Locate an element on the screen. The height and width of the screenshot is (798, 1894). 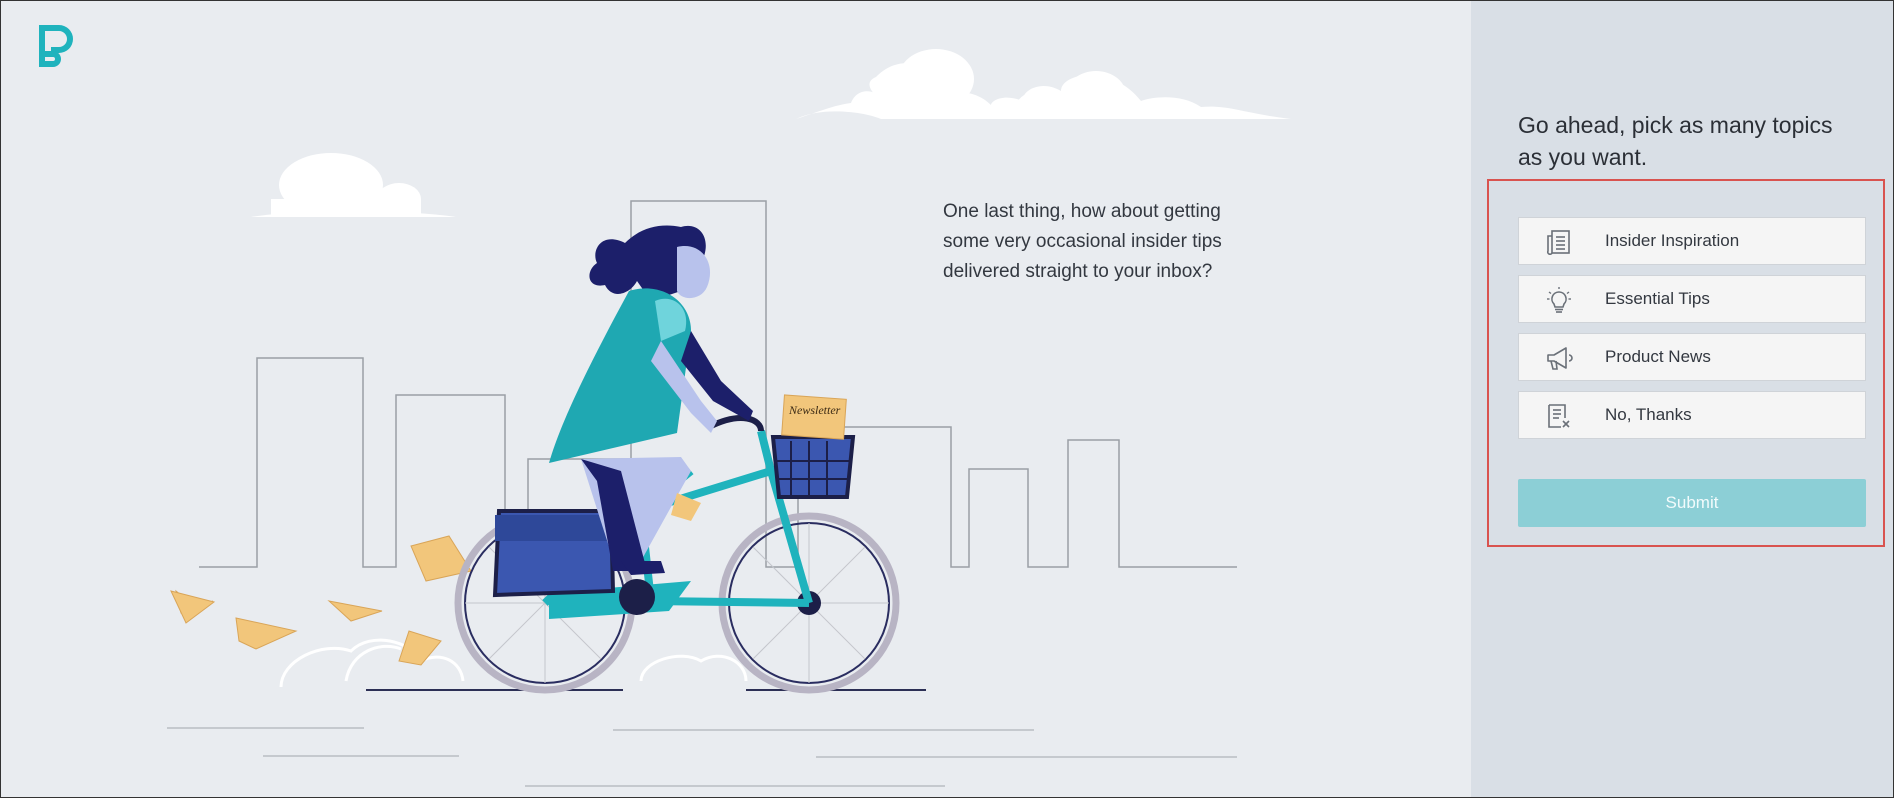
flying-letters is located at coordinates (321, 600).